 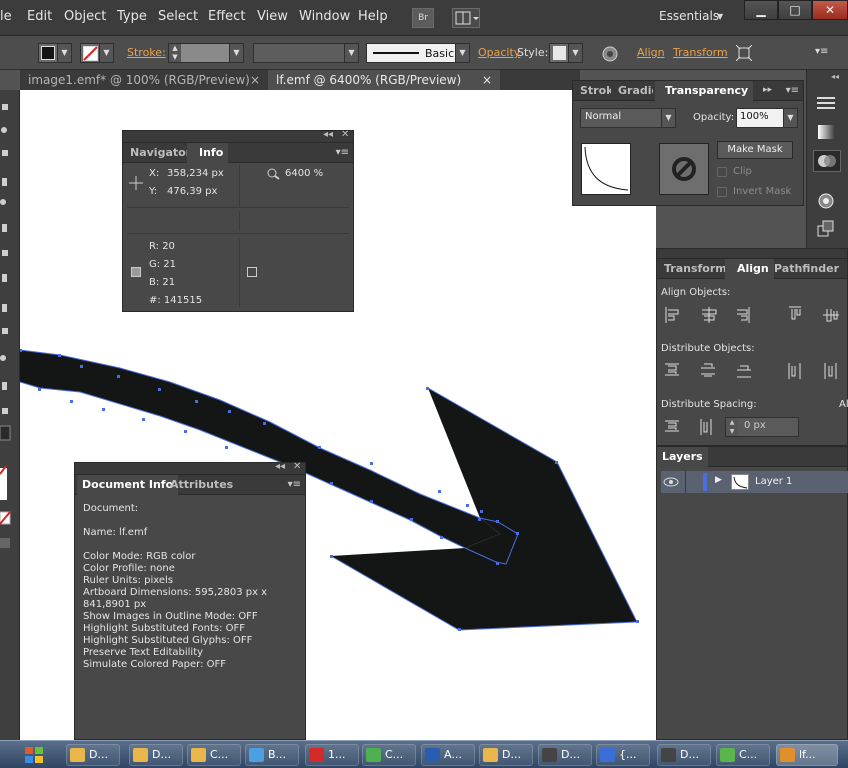 What do you see at coordinates (826, 229) in the screenshot?
I see `graphic-styles-panel-icon` at bounding box center [826, 229].